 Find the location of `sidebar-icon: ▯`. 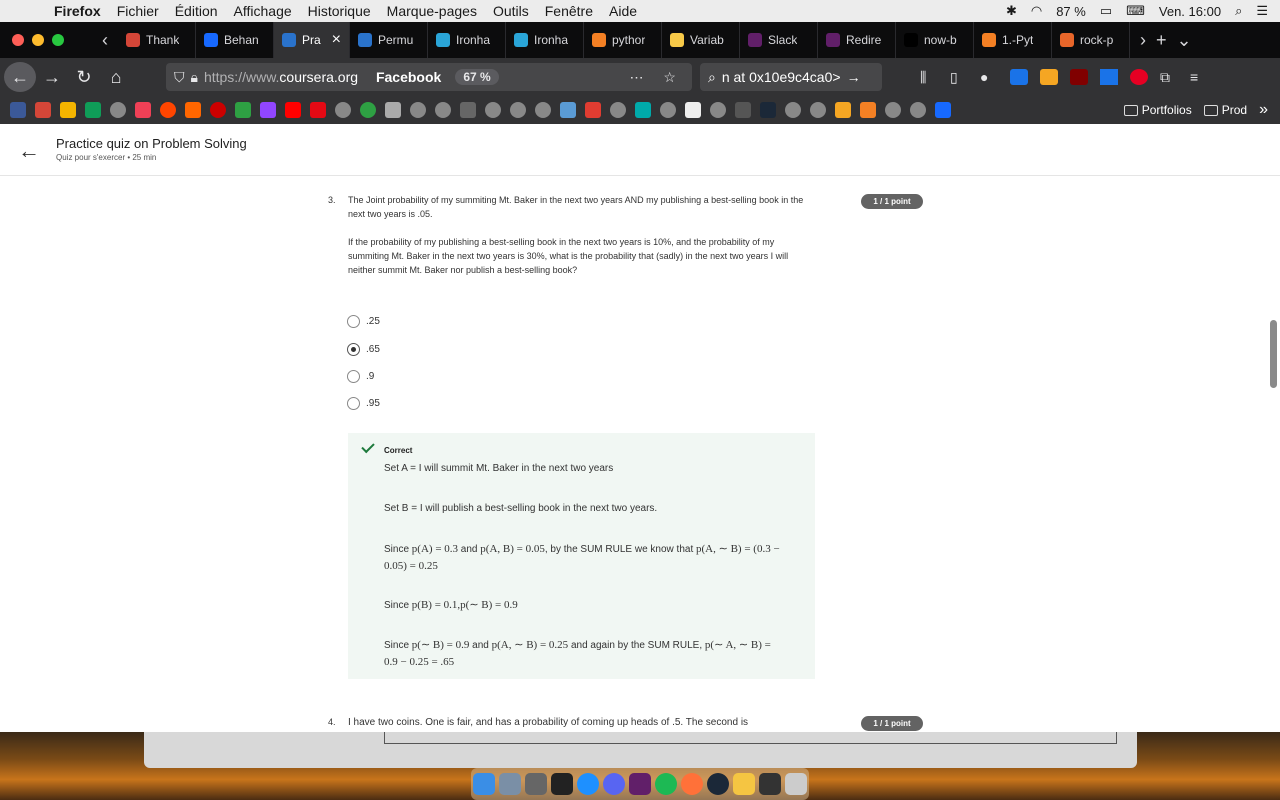

sidebar-icon: ▯ is located at coordinates (959, 77).